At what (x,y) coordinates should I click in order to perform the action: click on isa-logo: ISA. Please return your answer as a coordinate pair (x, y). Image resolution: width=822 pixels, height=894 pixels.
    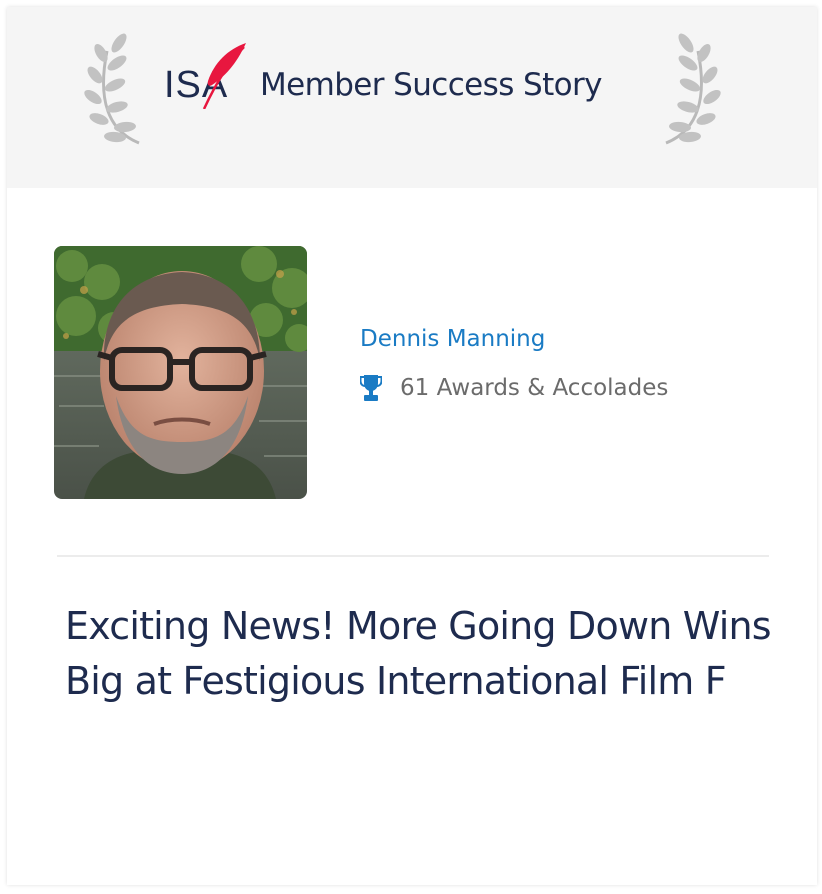
    Looking at the image, I should click on (206, 76).